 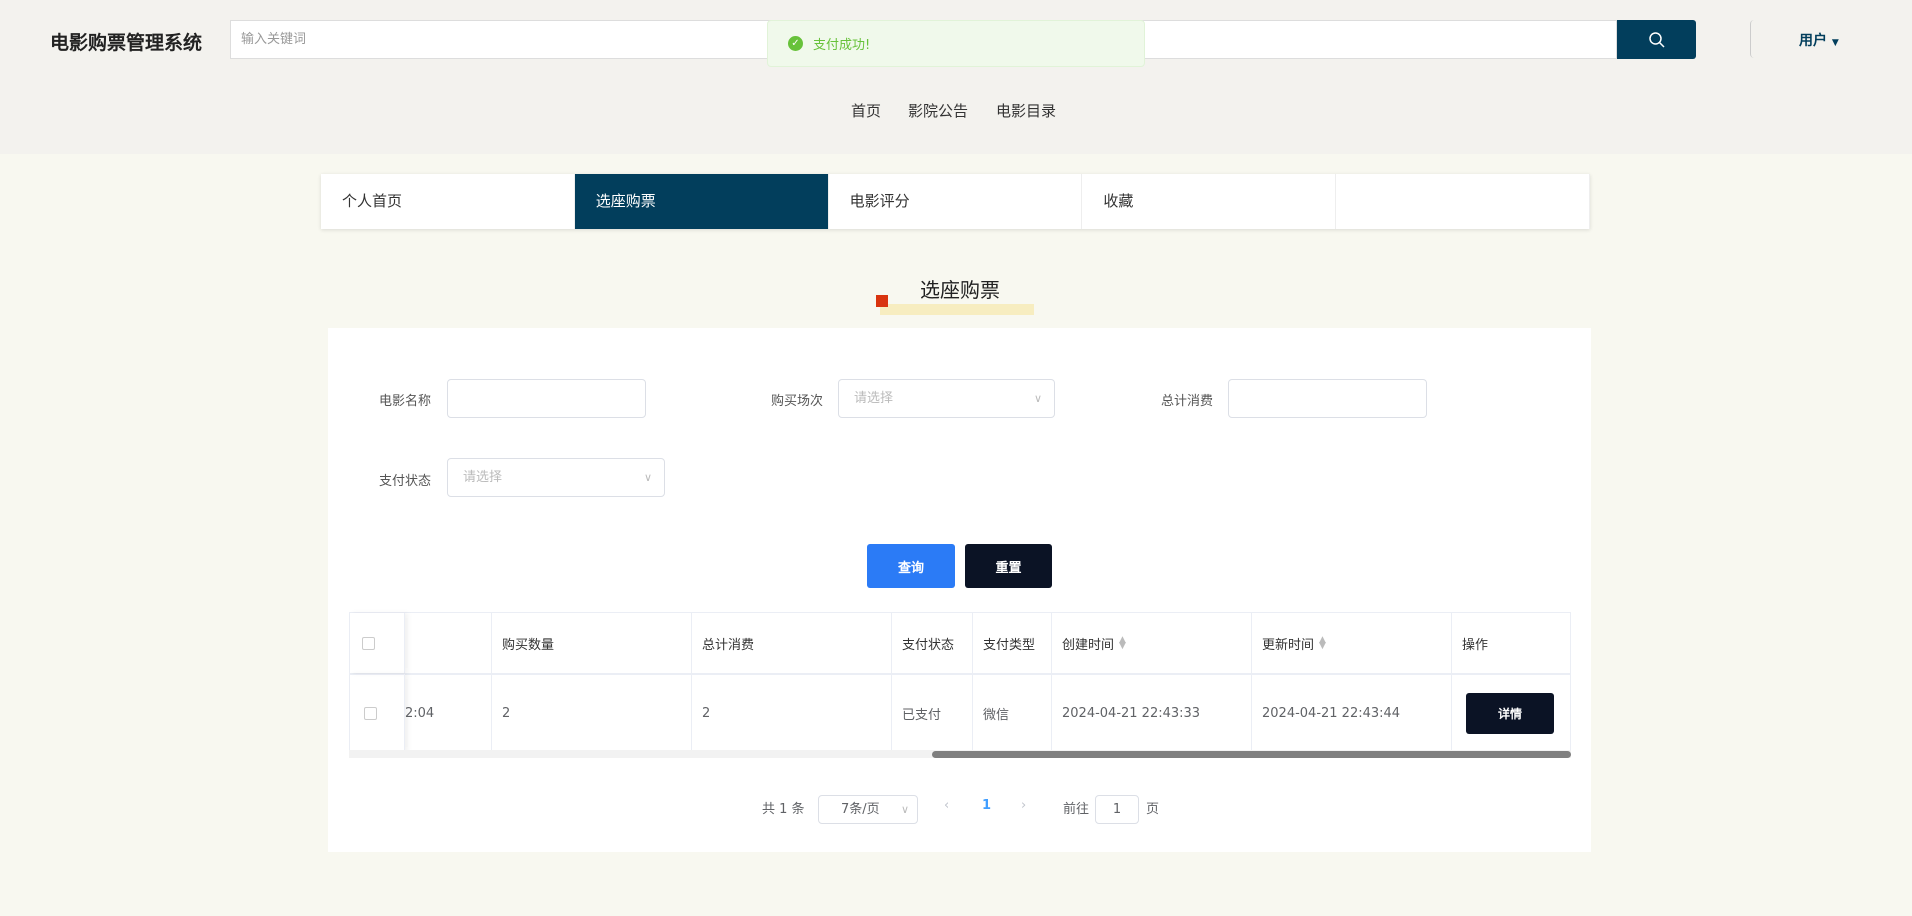 What do you see at coordinates (483, 477) in the screenshot?
I see `pay-status-placeholder: 请选择` at bounding box center [483, 477].